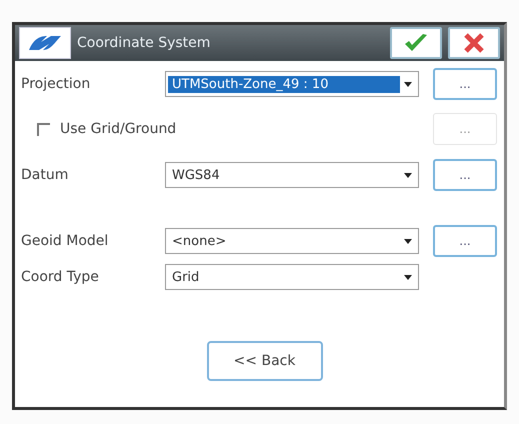 The height and width of the screenshot is (424, 519). Describe the element at coordinates (292, 241) in the screenshot. I see `dropdown-field: <none>` at that location.